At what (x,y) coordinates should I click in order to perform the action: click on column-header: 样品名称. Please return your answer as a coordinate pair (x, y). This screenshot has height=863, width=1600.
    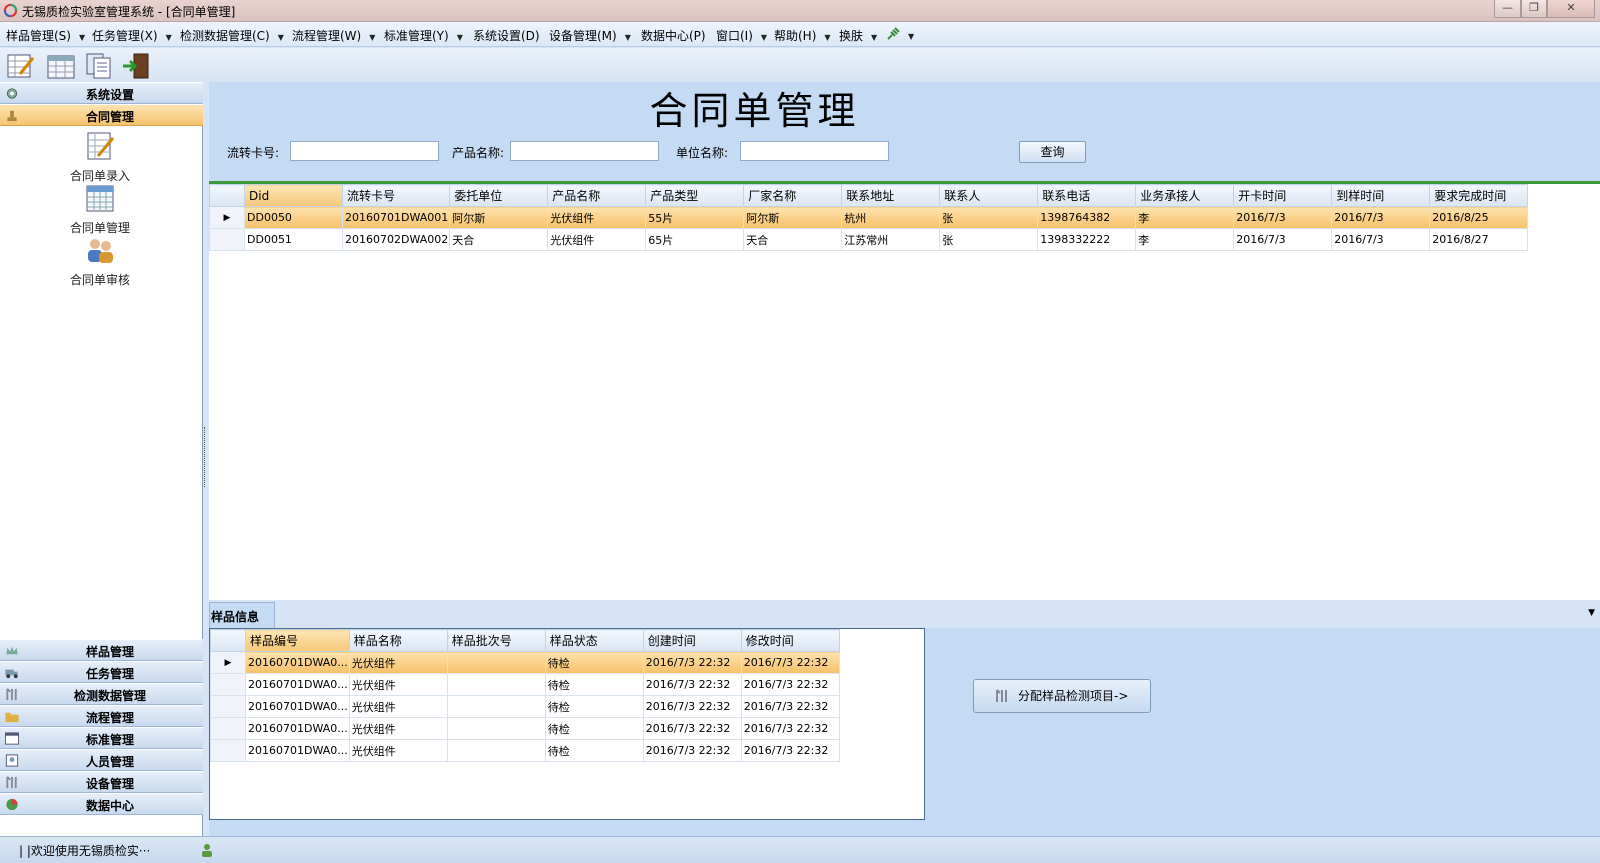
    Looking at the image, I should click on (398, 640).